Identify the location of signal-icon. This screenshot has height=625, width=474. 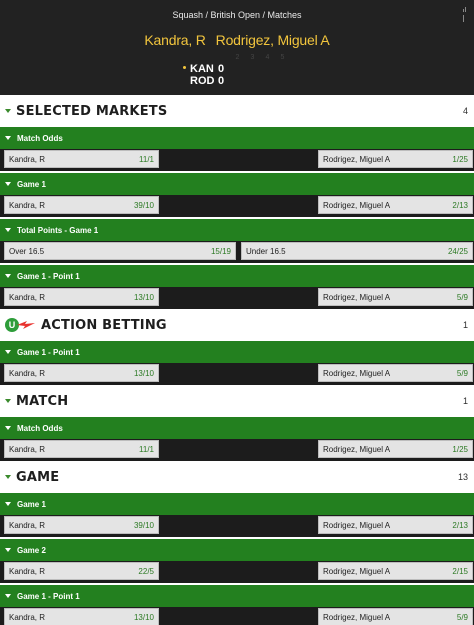
(465, 12).